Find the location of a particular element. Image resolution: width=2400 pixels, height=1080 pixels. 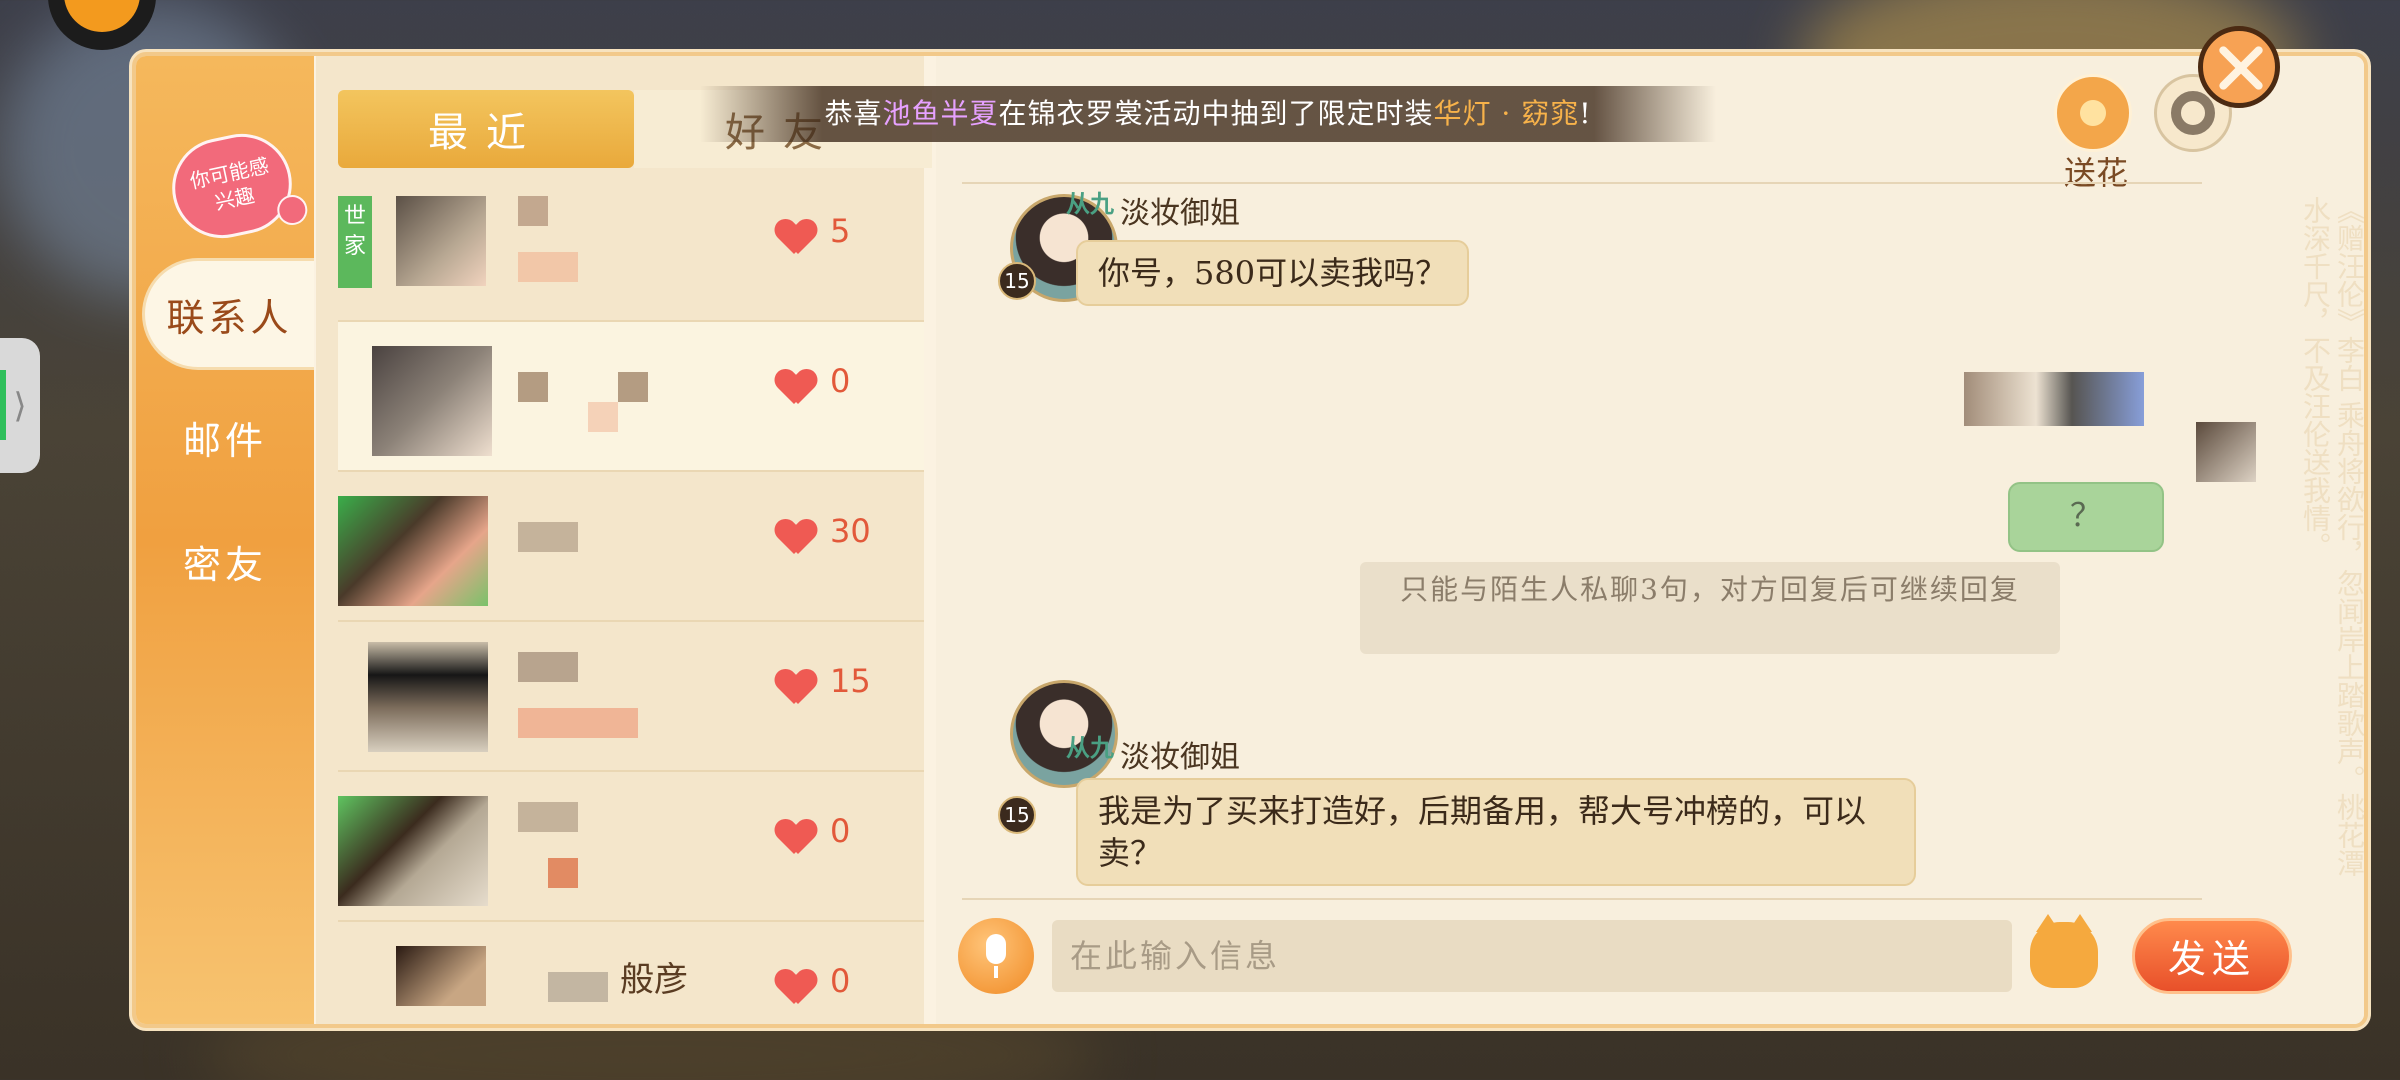

my-message-bubble: ？ is located at coordinates (2086, 517).